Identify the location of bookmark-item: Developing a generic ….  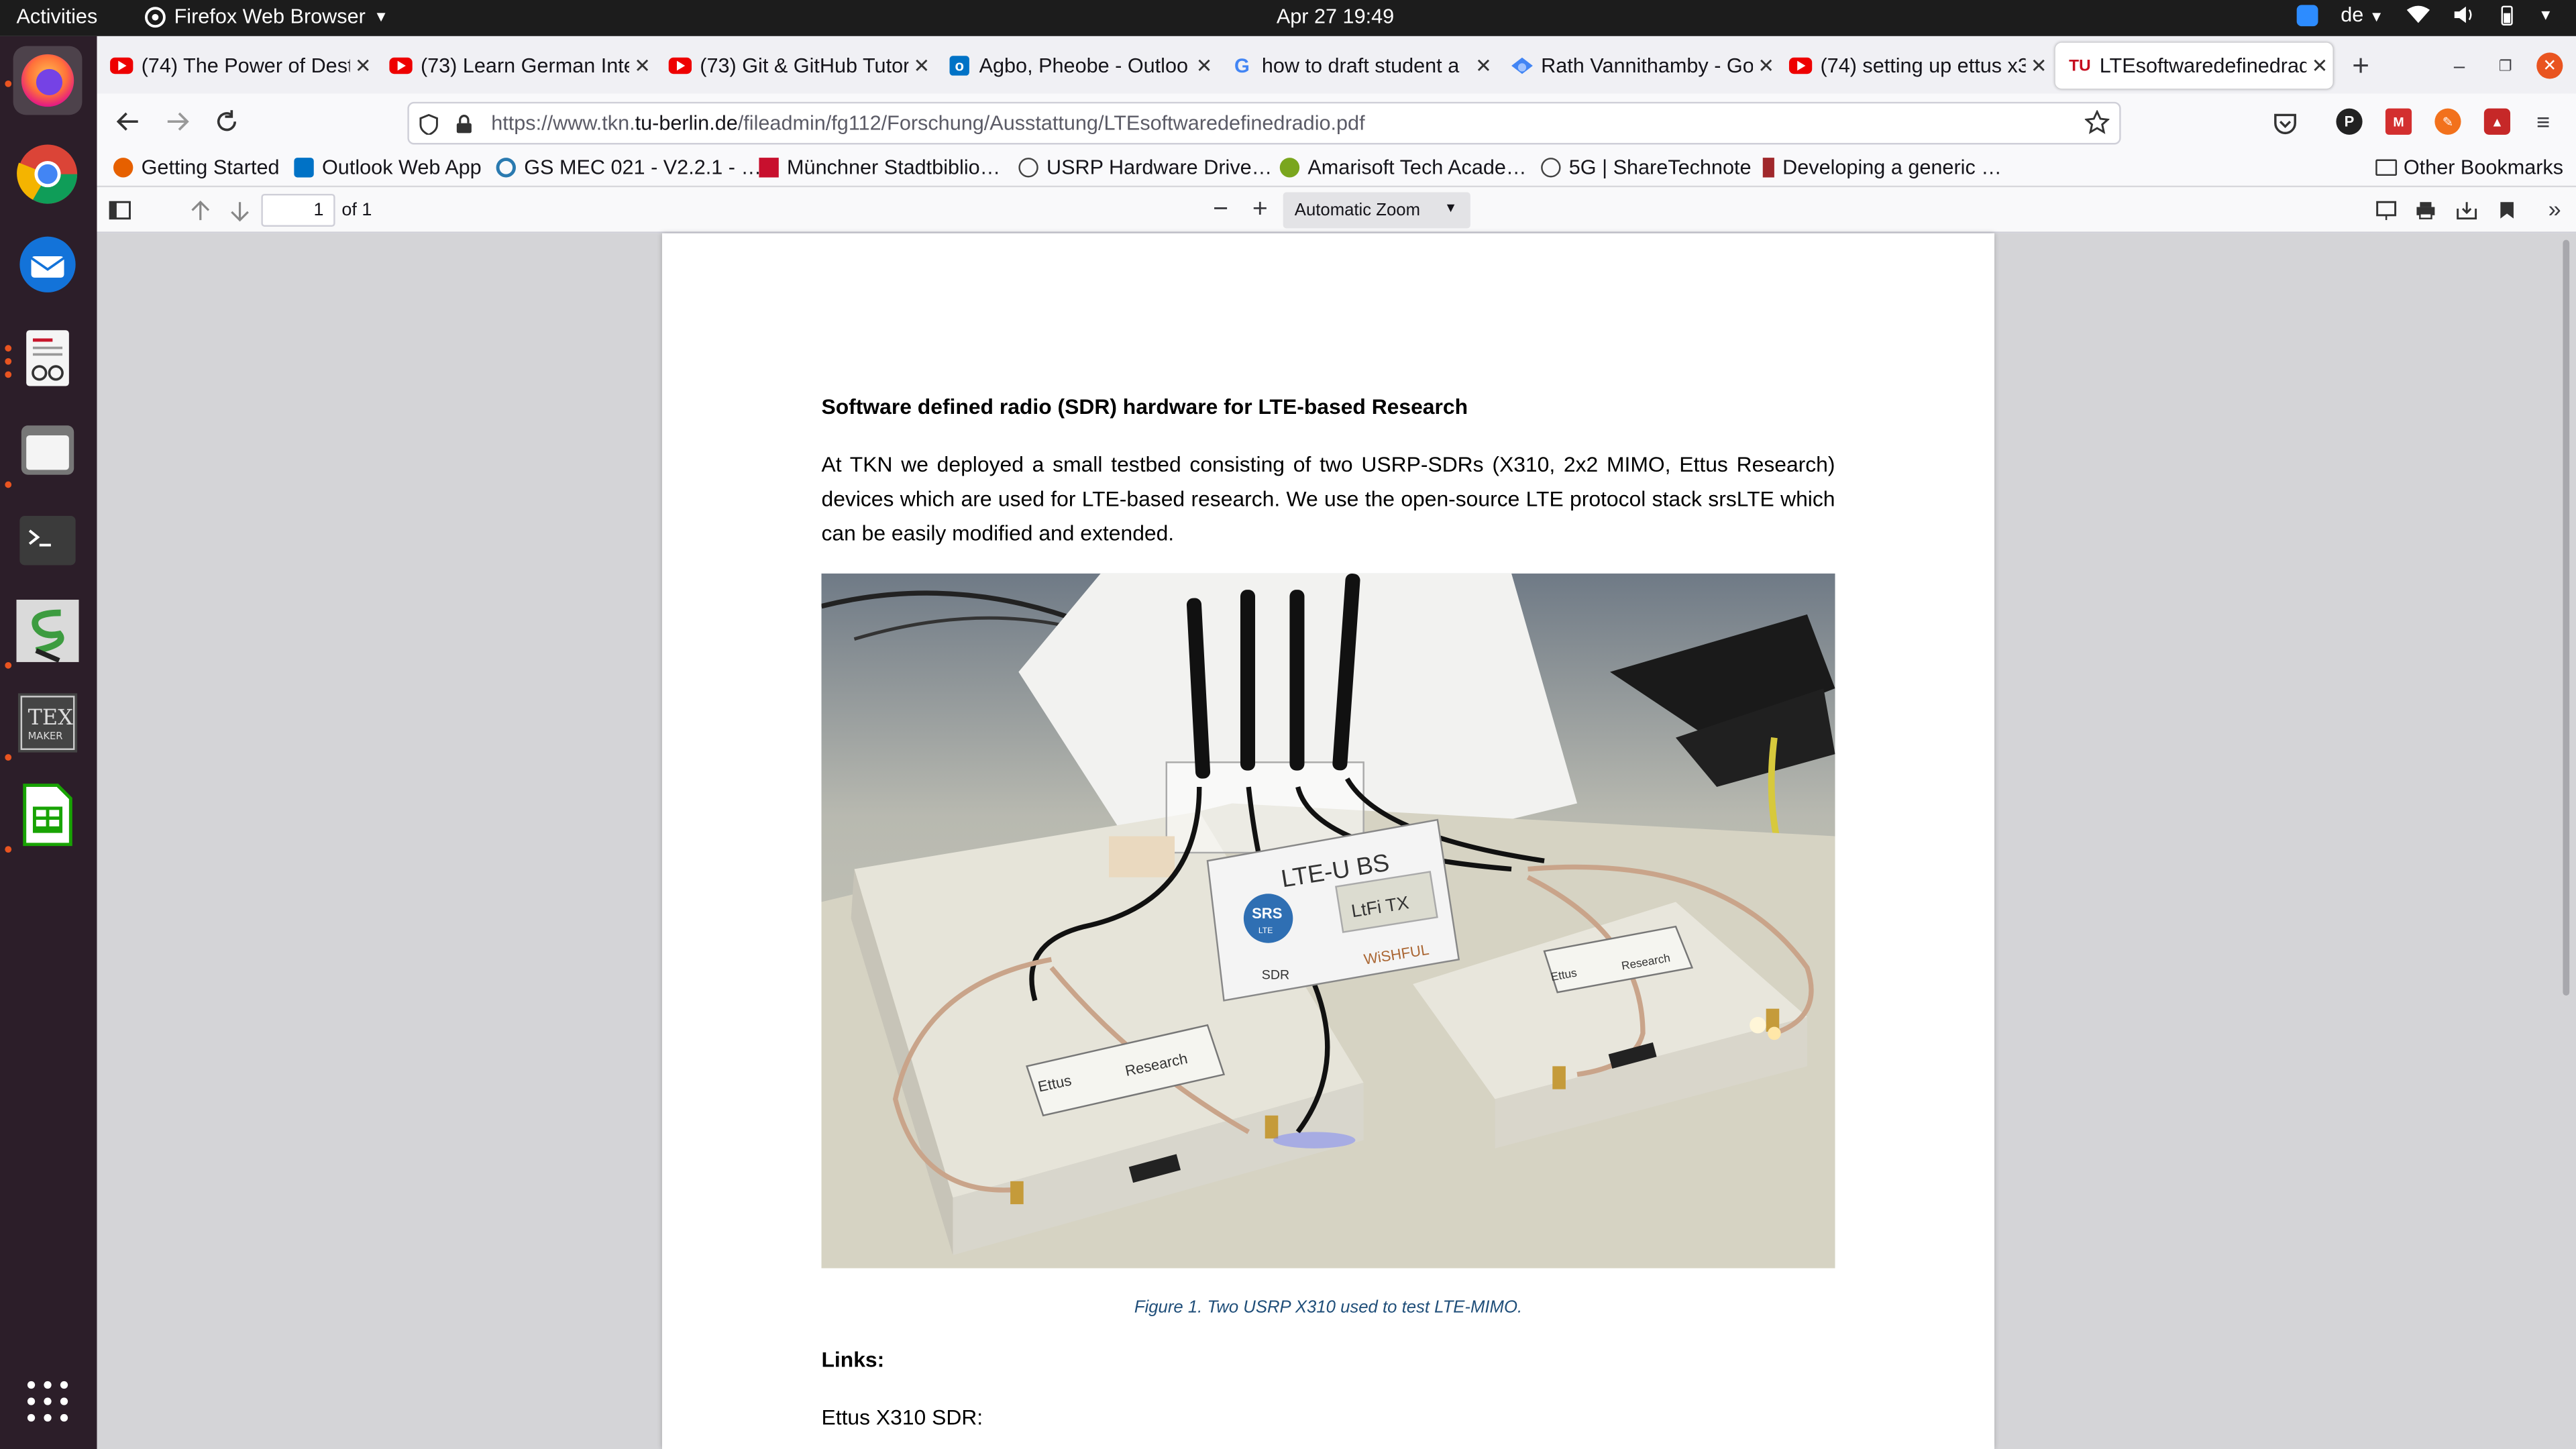
(1880, 167).